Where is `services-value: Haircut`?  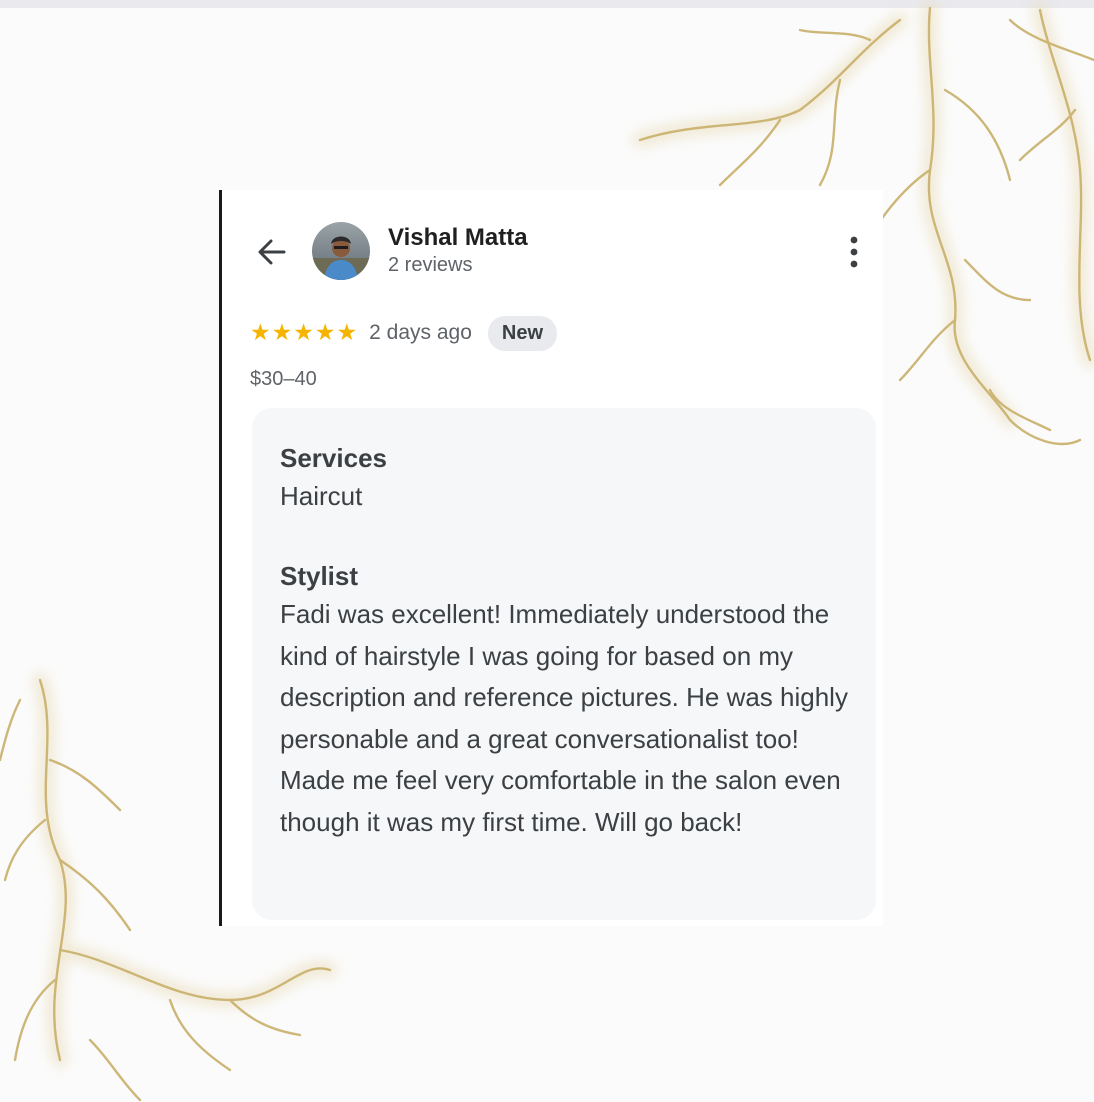 services-value: Haircut is located at coordinates (321, 496).